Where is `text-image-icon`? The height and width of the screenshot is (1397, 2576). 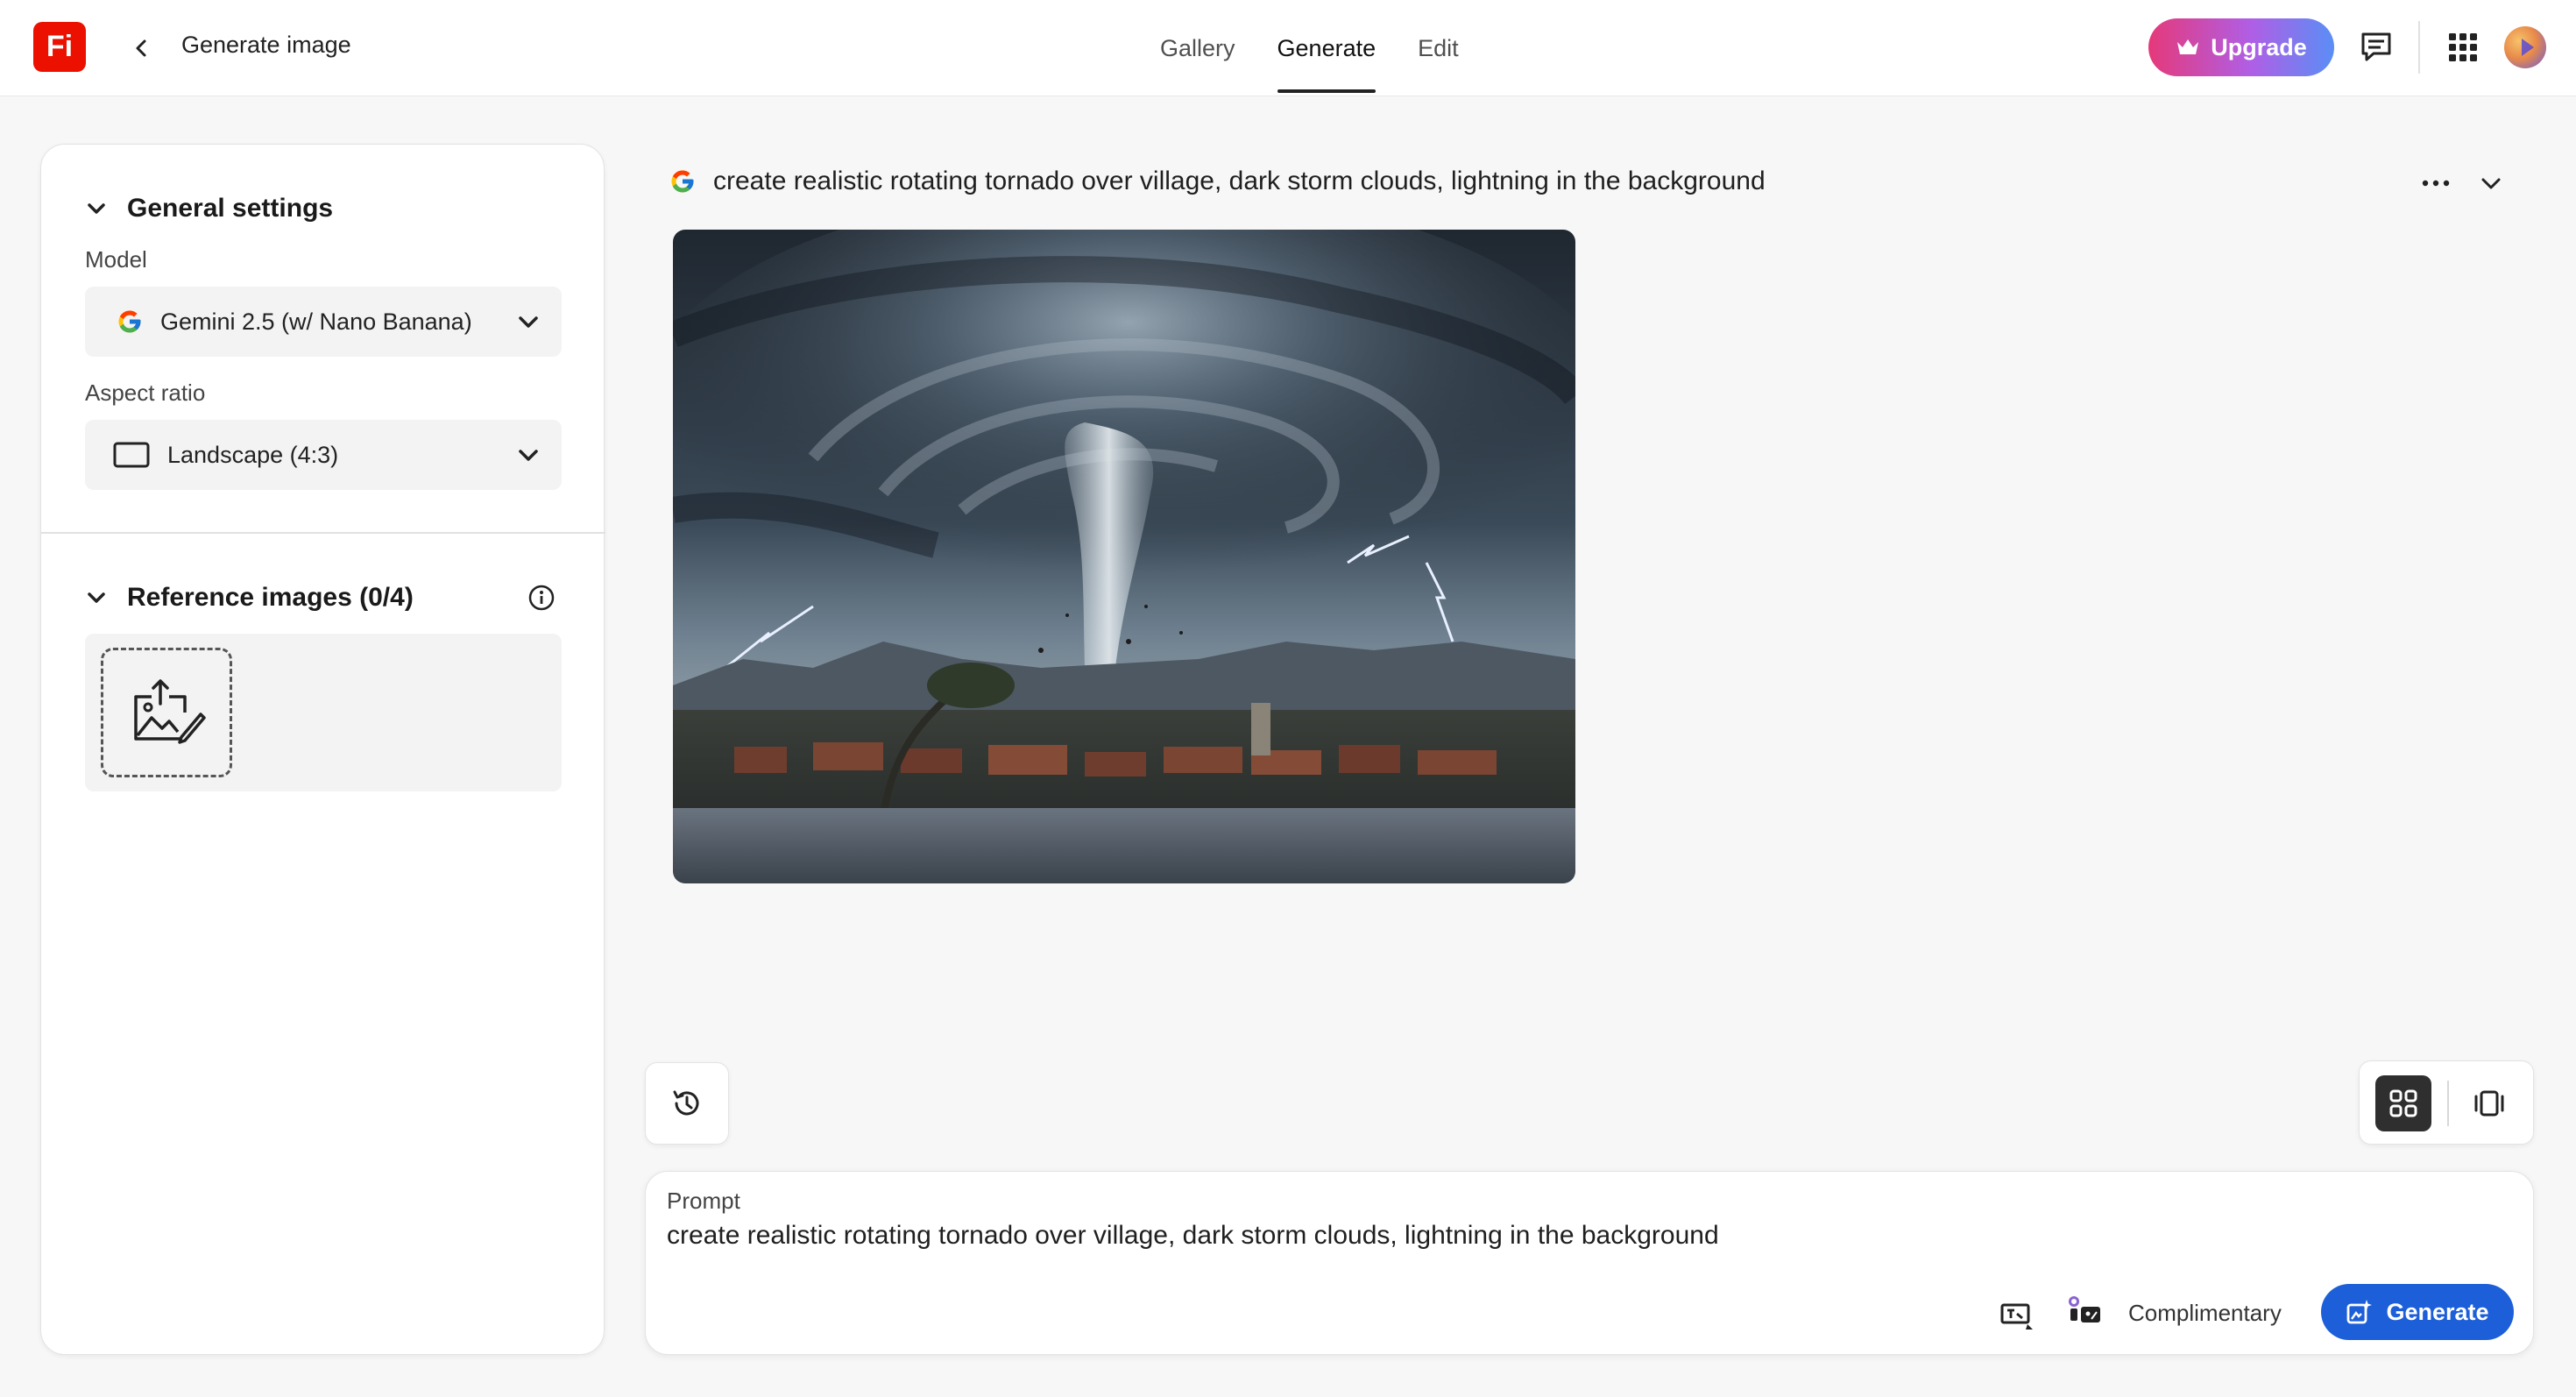 text-image-icon is located at coordinates (2016, 1316).